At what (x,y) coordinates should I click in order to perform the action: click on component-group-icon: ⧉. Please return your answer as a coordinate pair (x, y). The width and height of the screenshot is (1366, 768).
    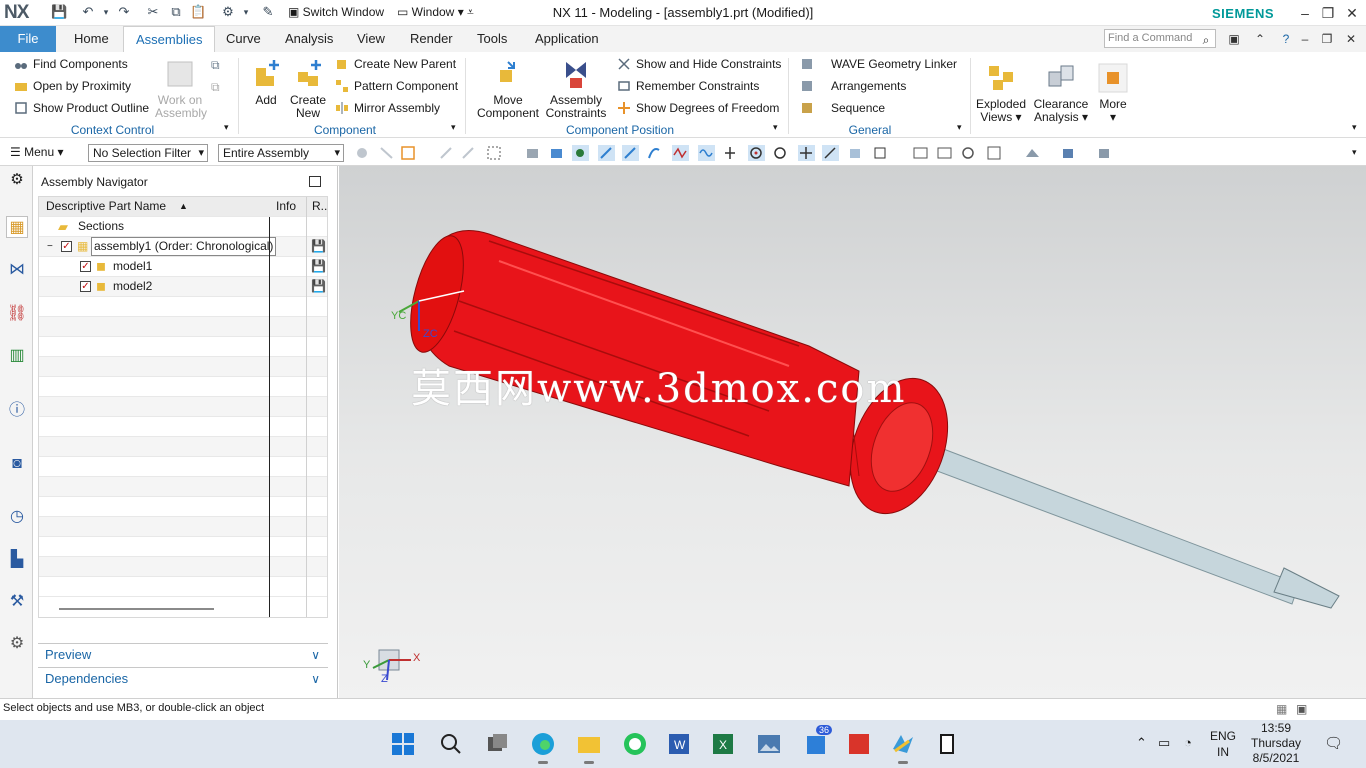
    Looking at the image, I should click on (215, 65).